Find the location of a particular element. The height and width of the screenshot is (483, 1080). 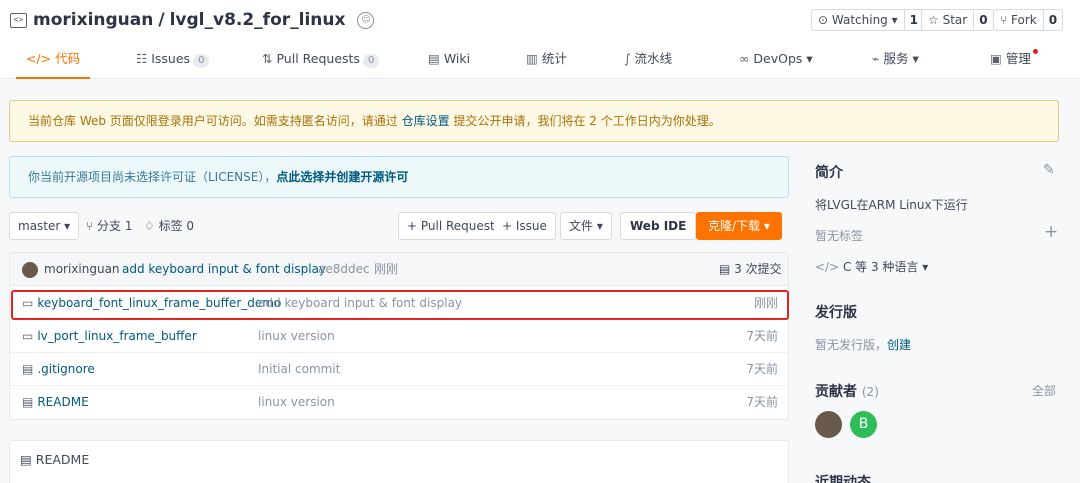

intro-title: 简介 is located at coordinates (829, 173).